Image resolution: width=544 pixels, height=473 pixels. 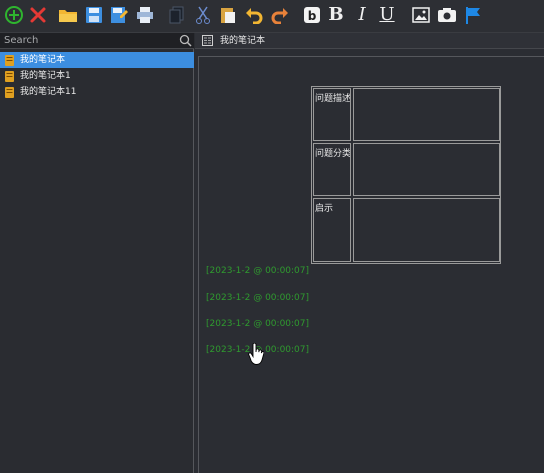 I want to click on add-icon, so click(x=14, y=15).